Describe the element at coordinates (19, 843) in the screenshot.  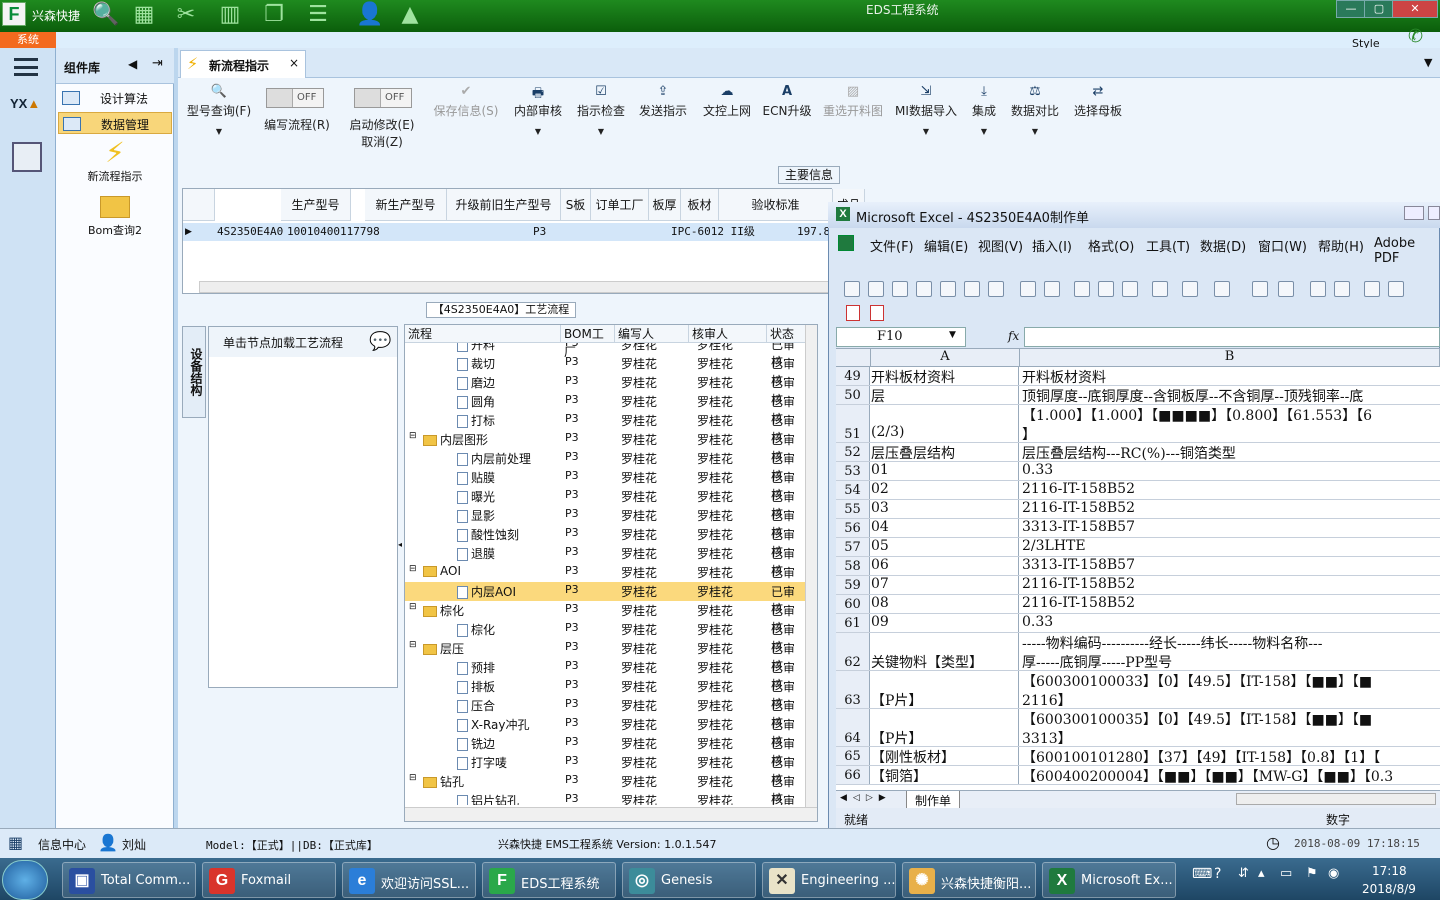
I see `grid-icon: ▦` at that location.